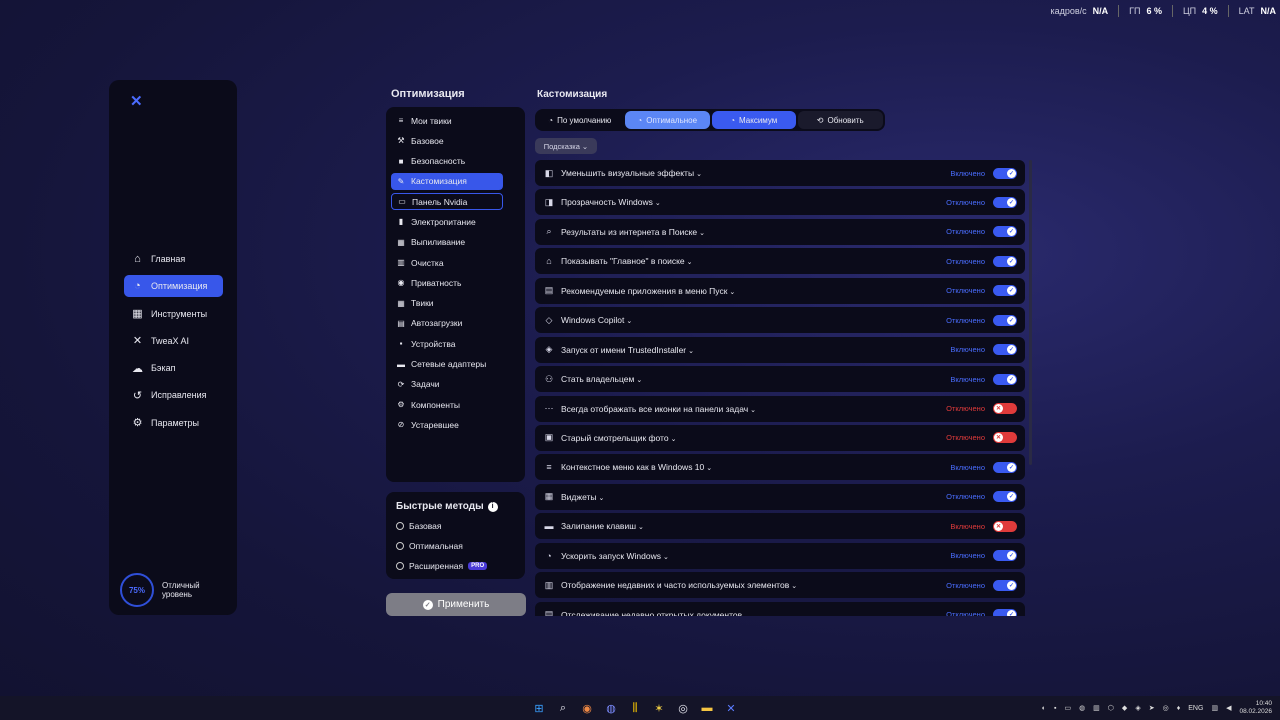  Describe the element at coordinates (447, 181) in the screenshot. I see `category-customization: ✎ Кастомизация` at that location.